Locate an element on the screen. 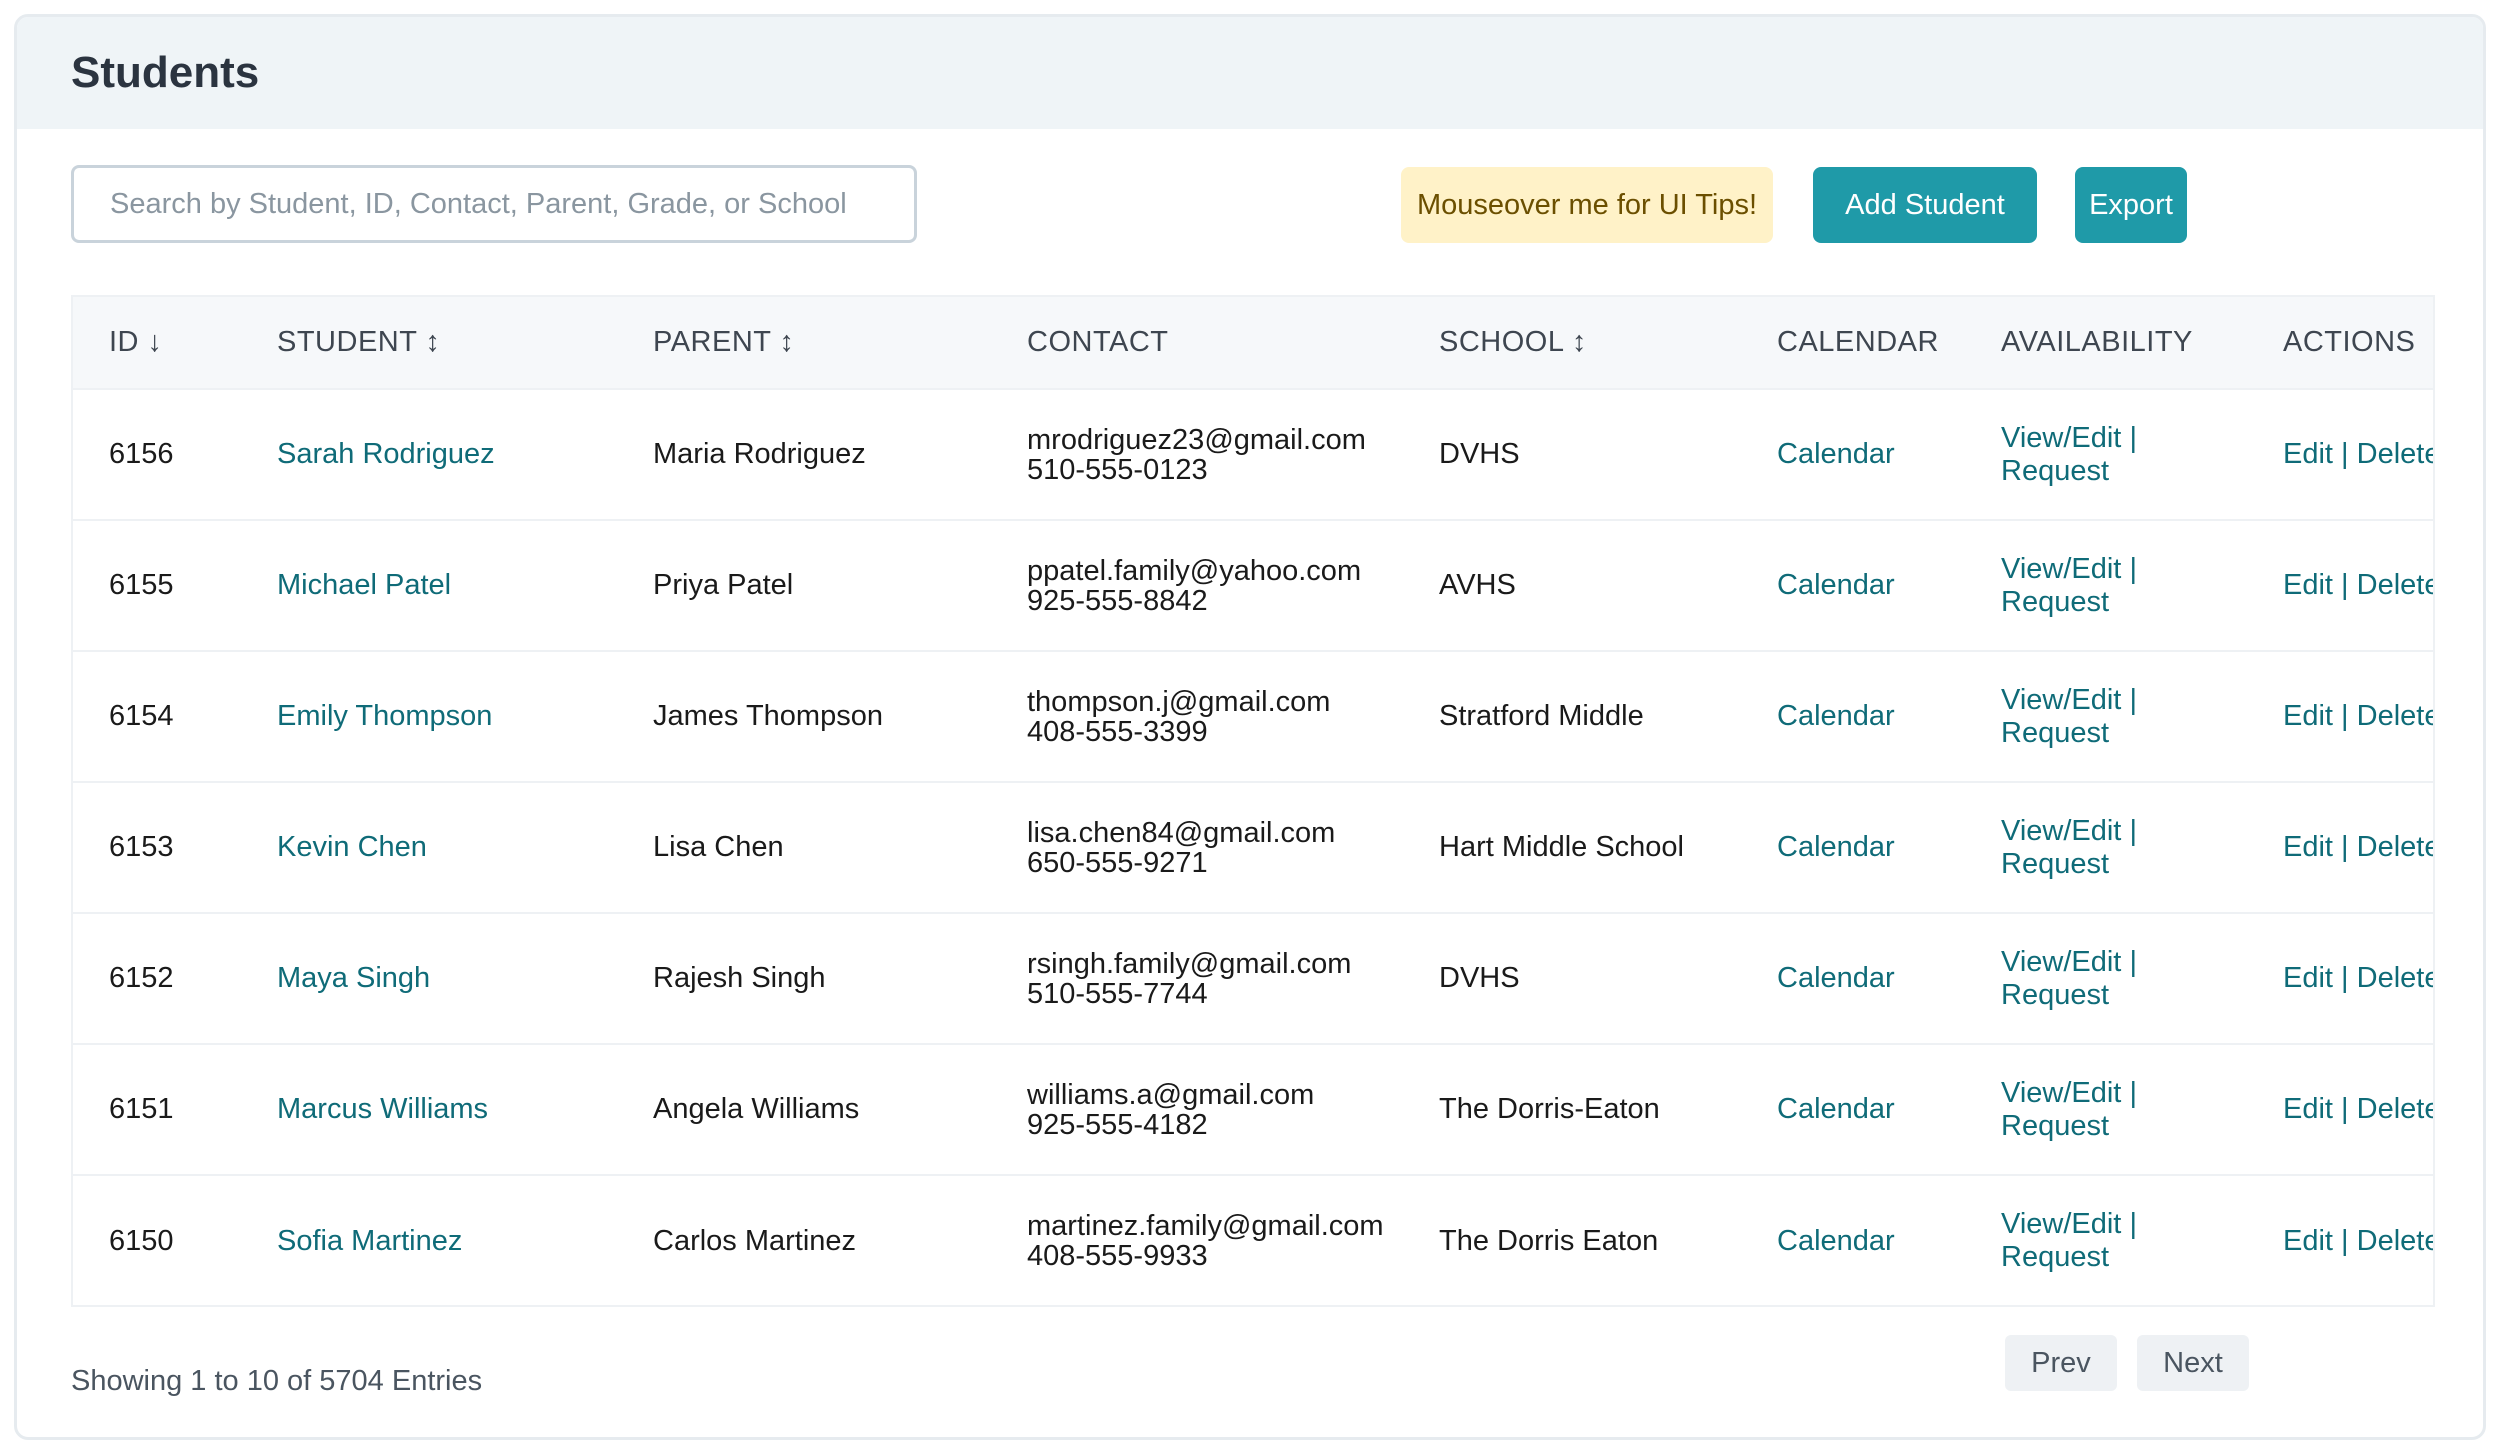  cell-parent: Priya Patel is located at coordinates (723, 585).